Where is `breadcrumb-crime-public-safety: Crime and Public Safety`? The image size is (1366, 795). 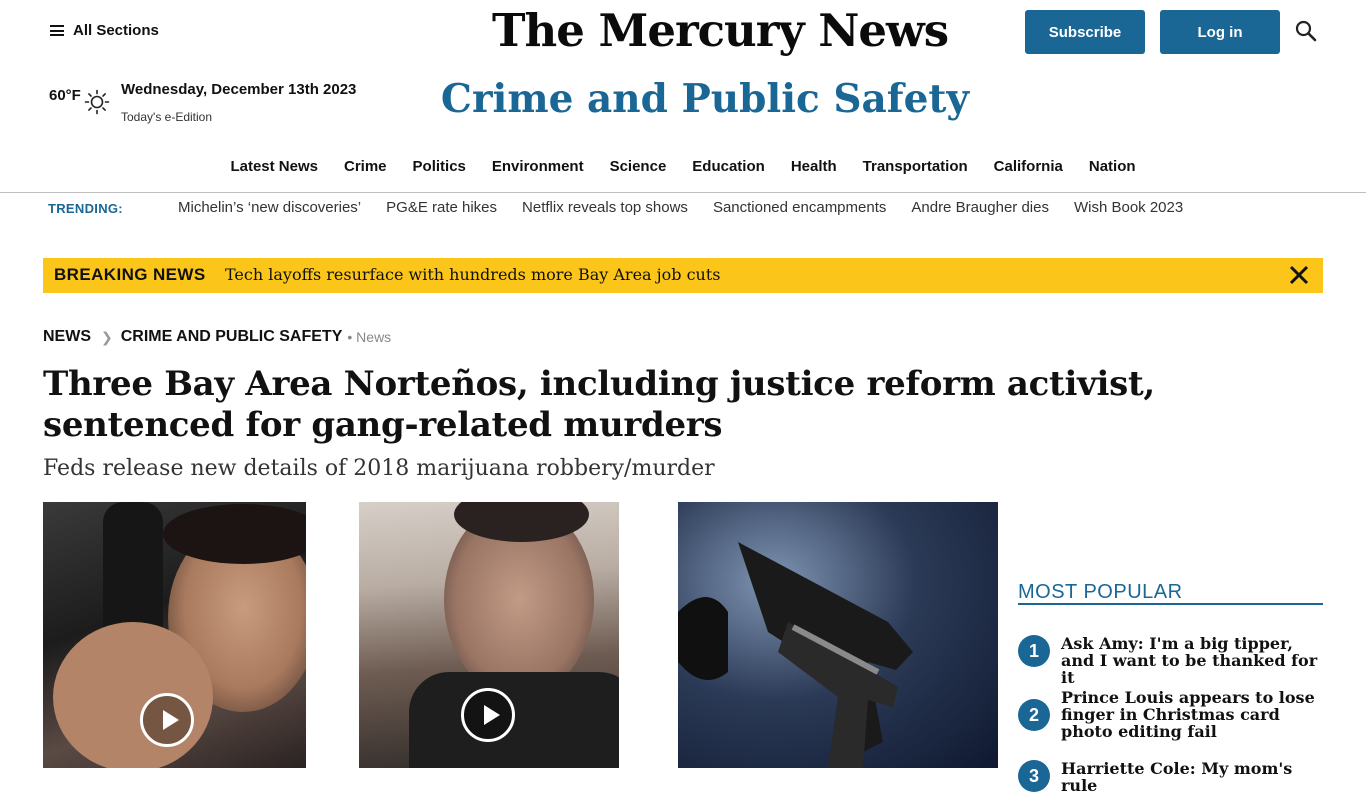
breadcrumb-crime-public-safety: Crime and Public Safety is located at coordinates (232, 337).